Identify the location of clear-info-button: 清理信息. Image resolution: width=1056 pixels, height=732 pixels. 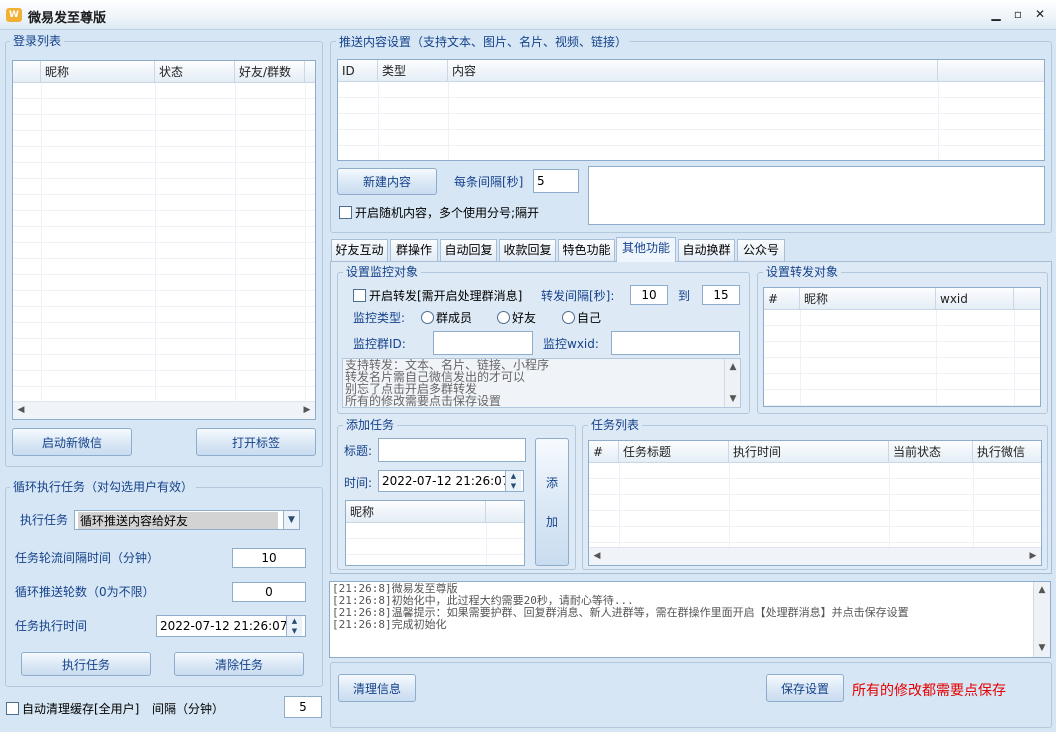
(377, 688).